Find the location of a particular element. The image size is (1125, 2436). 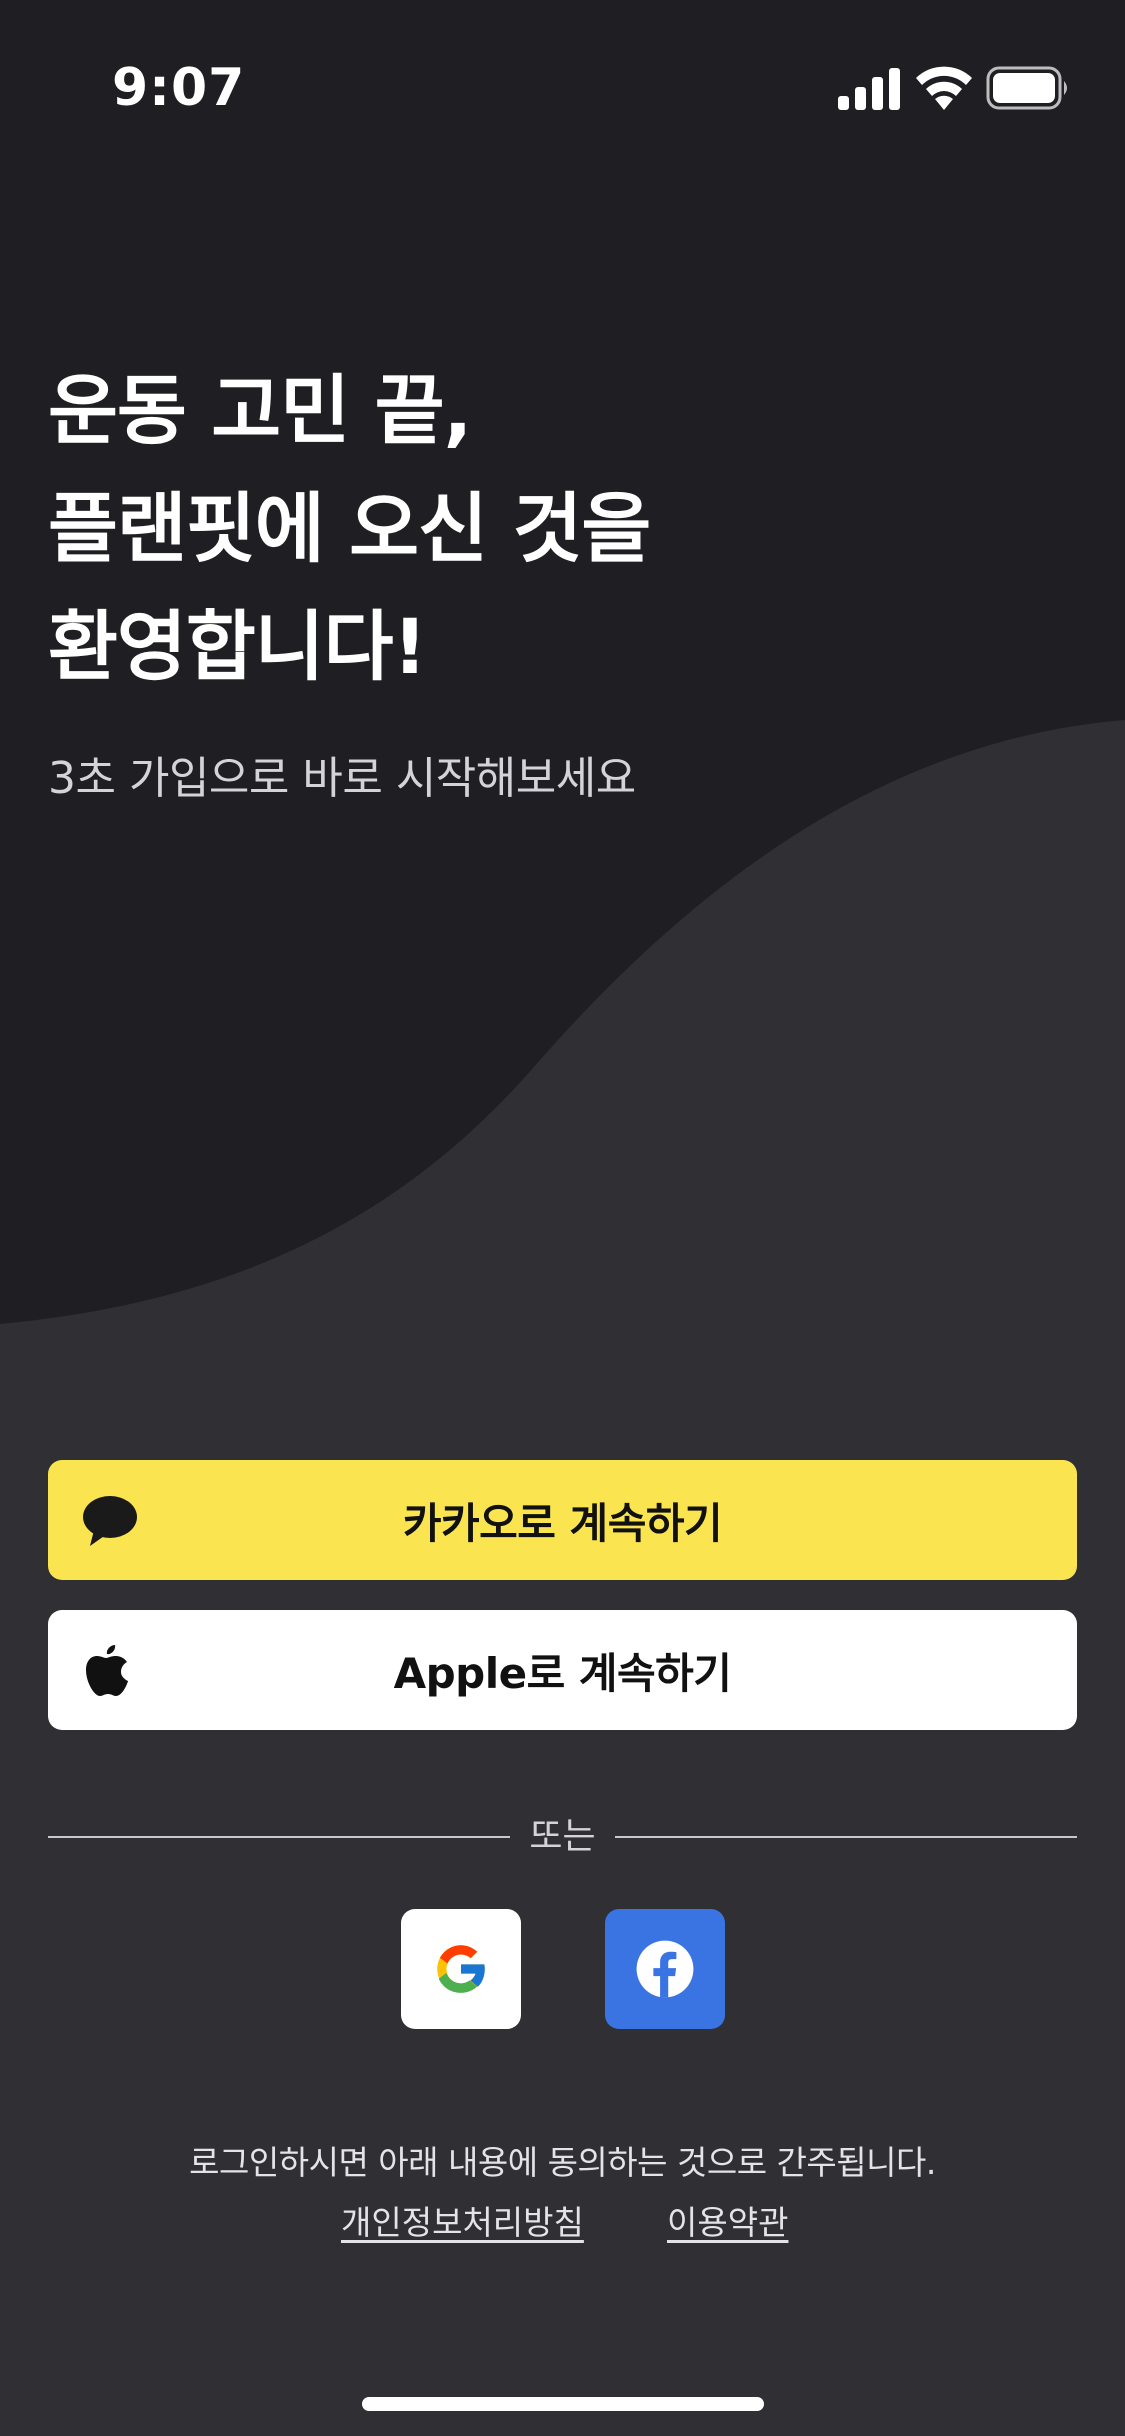

facebook-logo-icon is located at coordinates (665, 1969).